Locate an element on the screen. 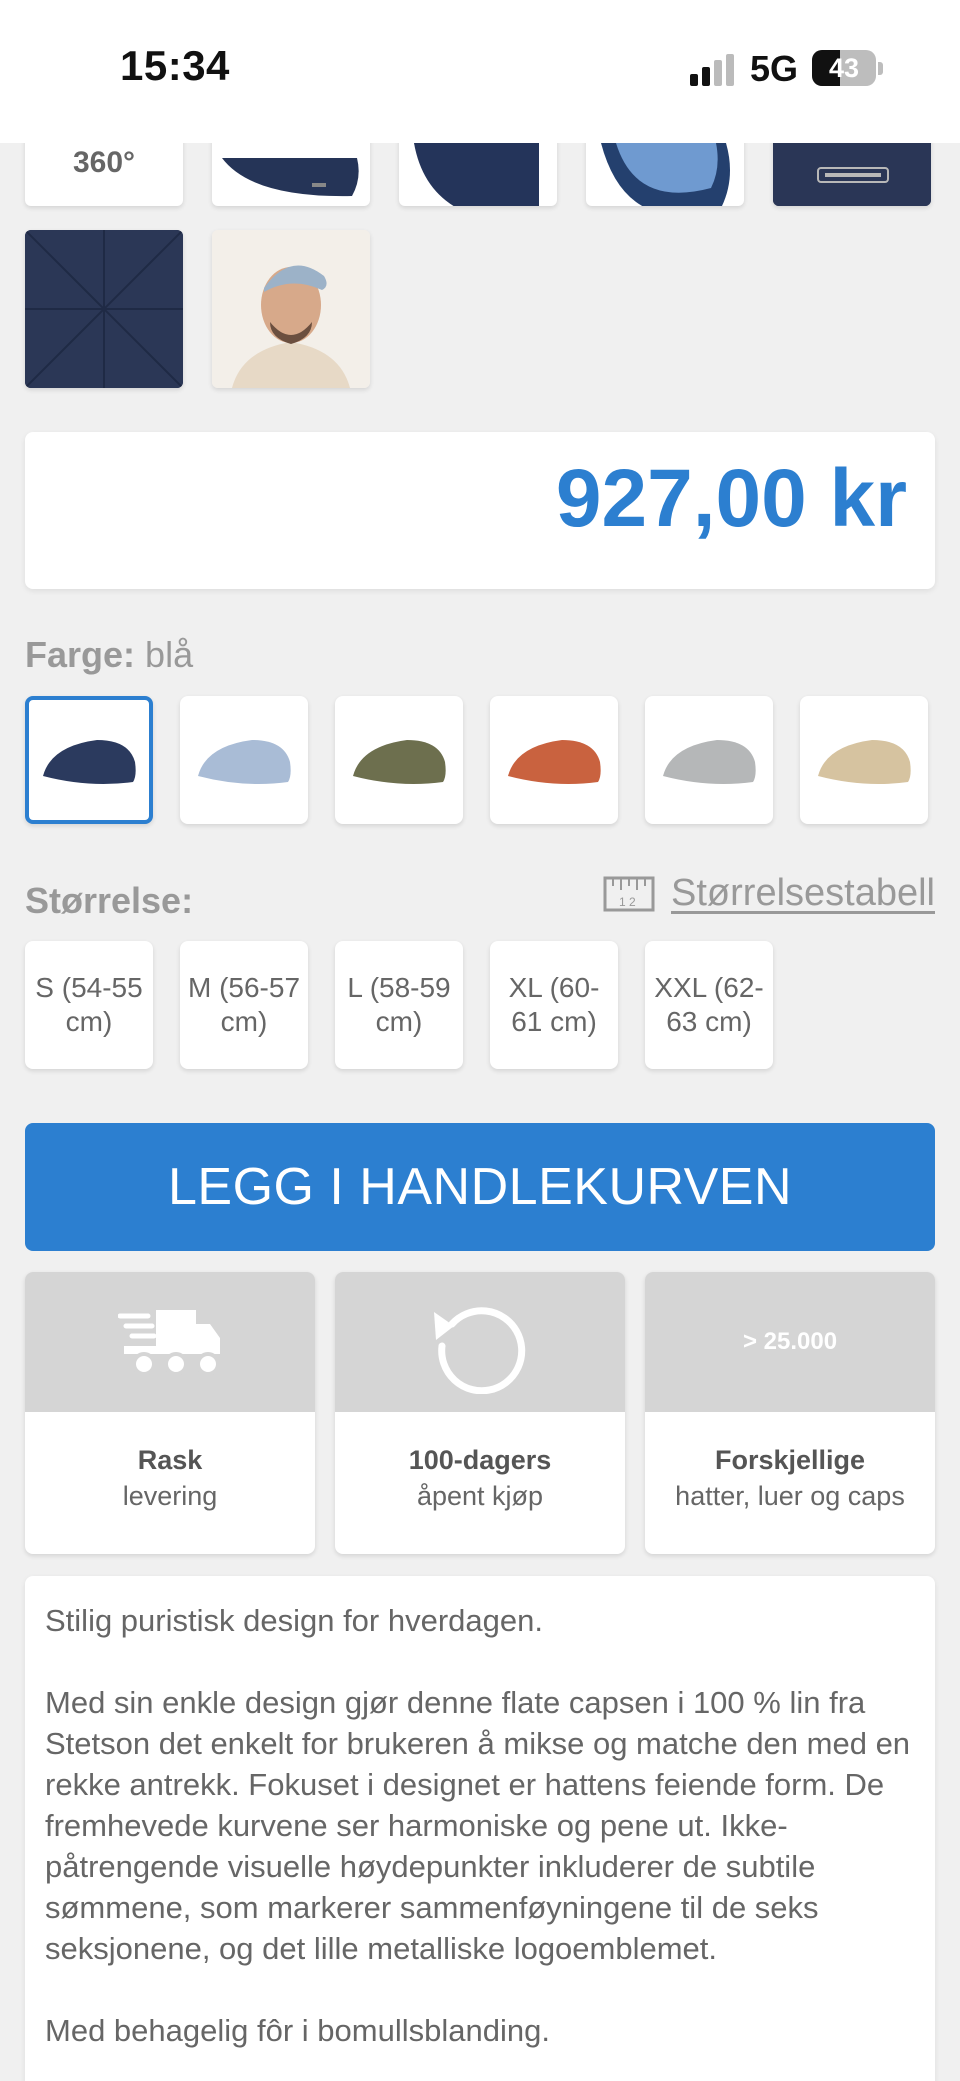  color-swatch-beige is located at coordinates (864, 760).